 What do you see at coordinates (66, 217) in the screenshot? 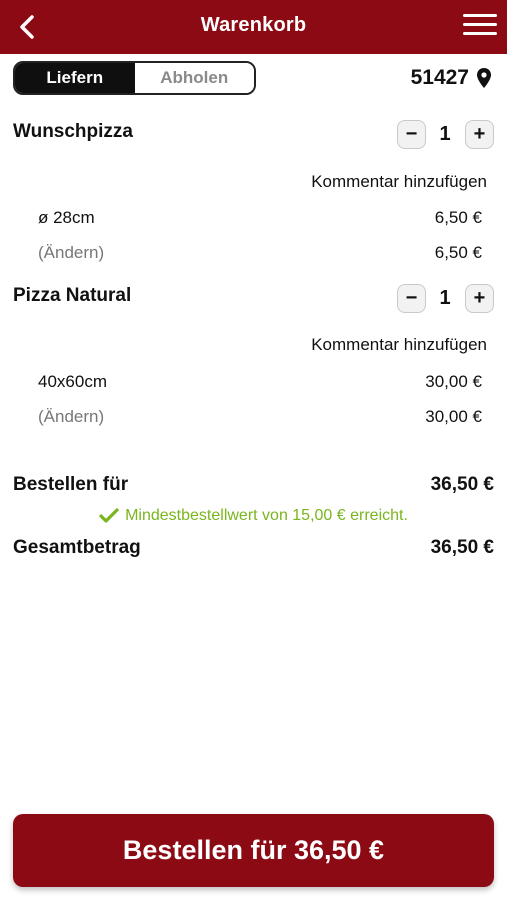
I see `item-size-label: ø 28cm` at bounding box center [66, 217].